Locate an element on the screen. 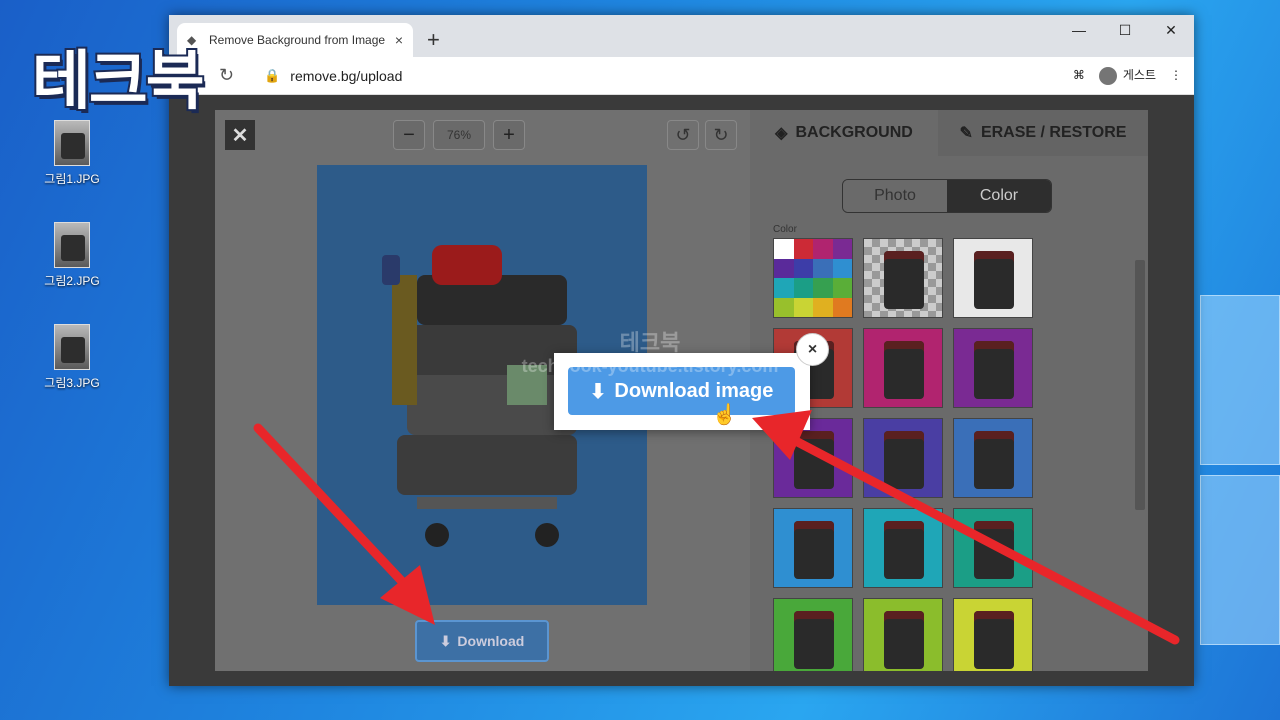  desktop-icon-label: 그림3.JPG is located at coordinates (72, 383).